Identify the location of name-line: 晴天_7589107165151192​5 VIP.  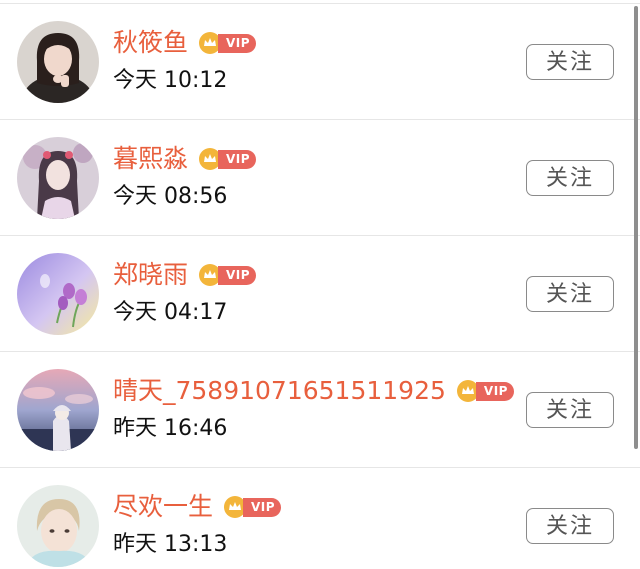
(313, 391).